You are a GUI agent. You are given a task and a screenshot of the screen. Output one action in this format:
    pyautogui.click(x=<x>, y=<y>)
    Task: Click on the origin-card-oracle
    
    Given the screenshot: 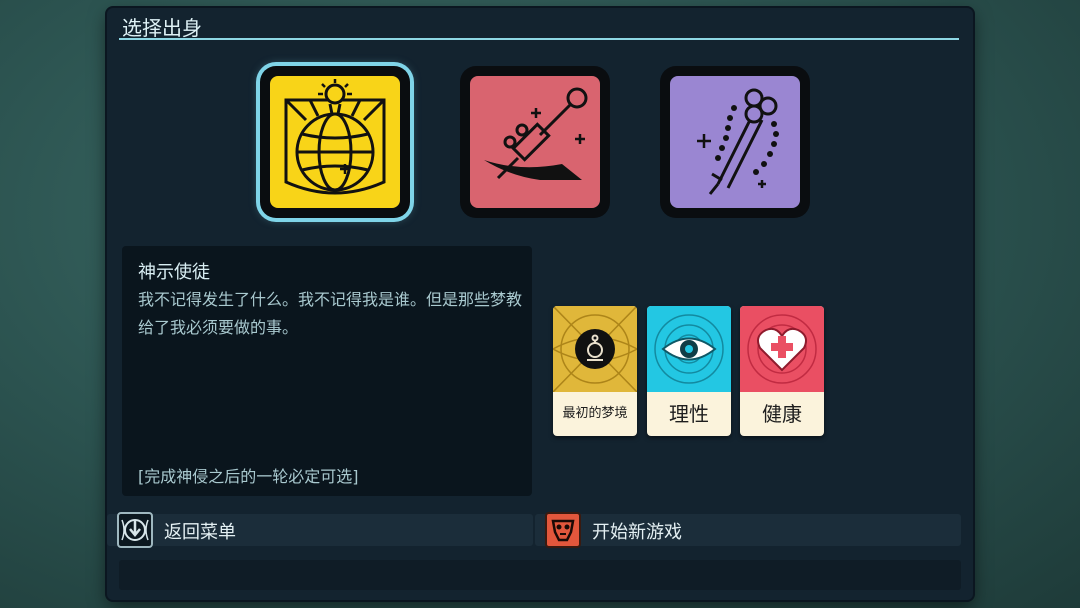 What is the action you would take?
    pyautogui.click(x=335, y=142)
    